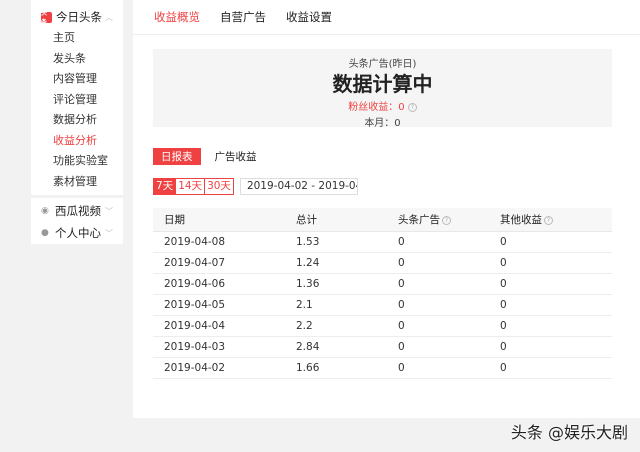 This screenshot has width=640, height=452. I want to click on sidebar-item-content: 内容管理, so click(77, 79).